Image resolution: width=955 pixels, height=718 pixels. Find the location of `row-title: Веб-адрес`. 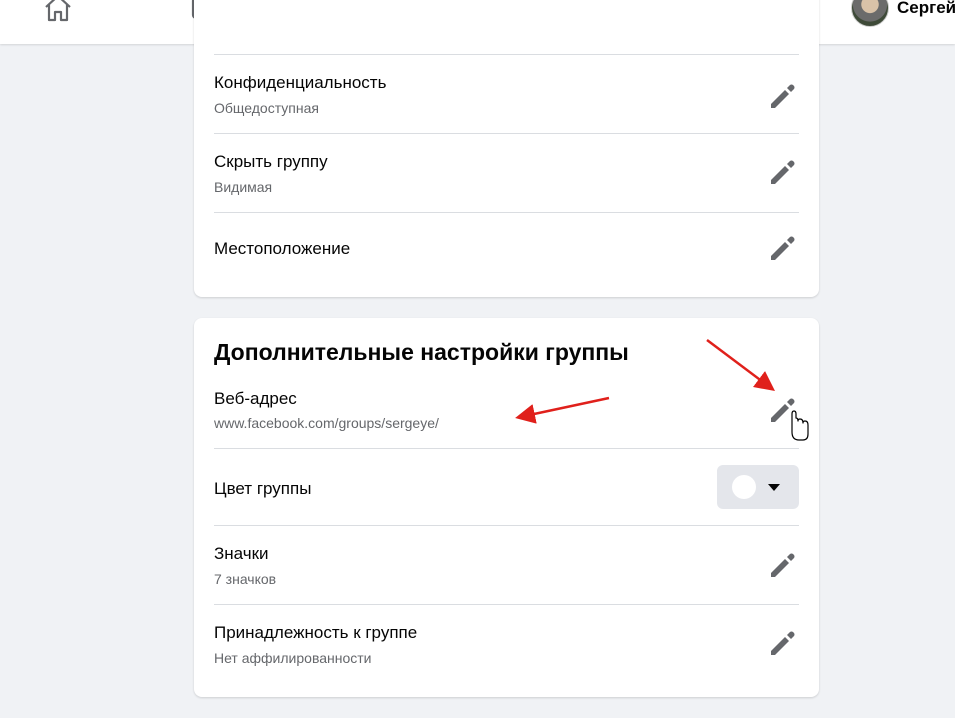

row-title: Веб-адрес is located at coordinates (255, 398).